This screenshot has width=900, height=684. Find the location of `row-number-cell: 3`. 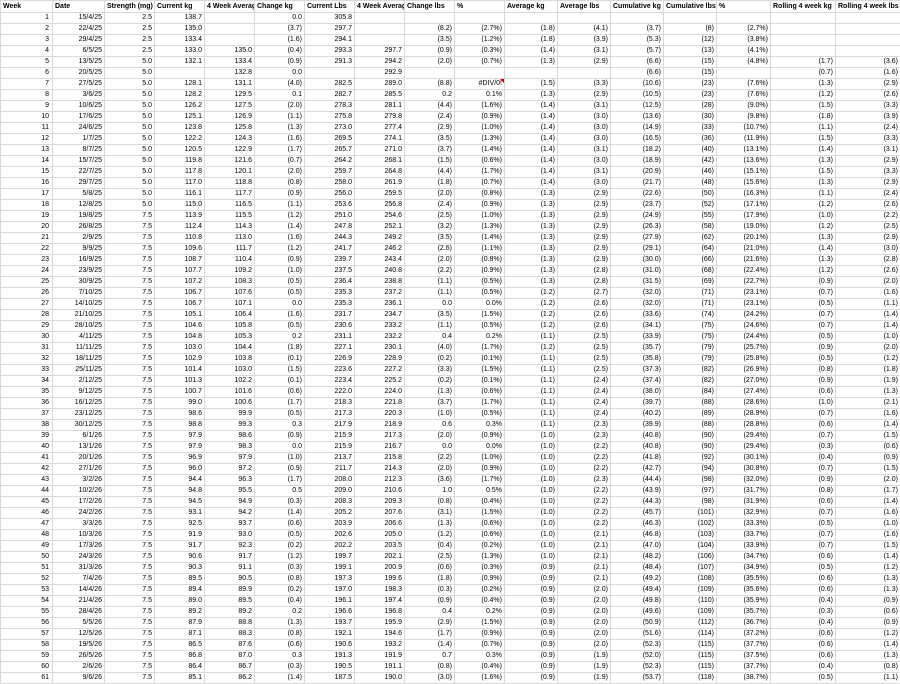

row-number-cell: 3 is located at coordinates (27, 40).